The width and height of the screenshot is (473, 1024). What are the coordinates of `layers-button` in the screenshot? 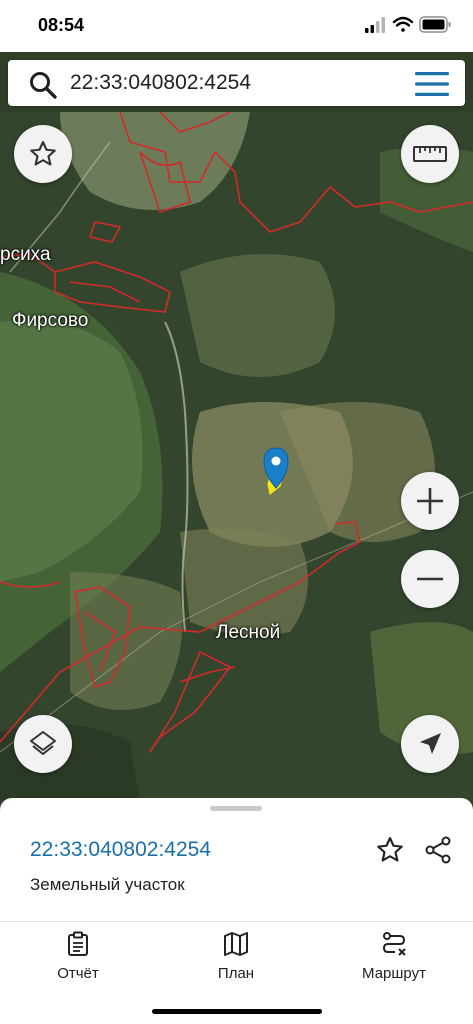 It's located at (43, 744).